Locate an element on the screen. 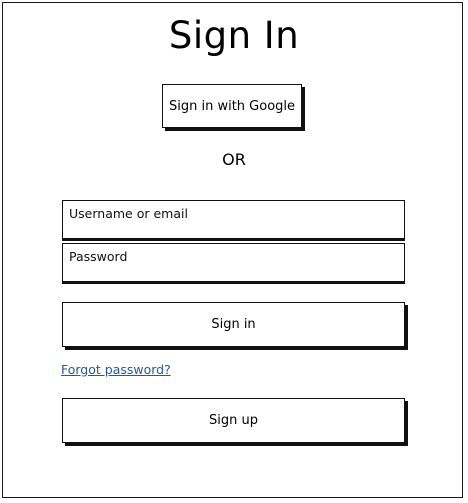 This screenshot has height=503, width=468. google-button-label: Sign in with Google is located at coordinates (232, 106).